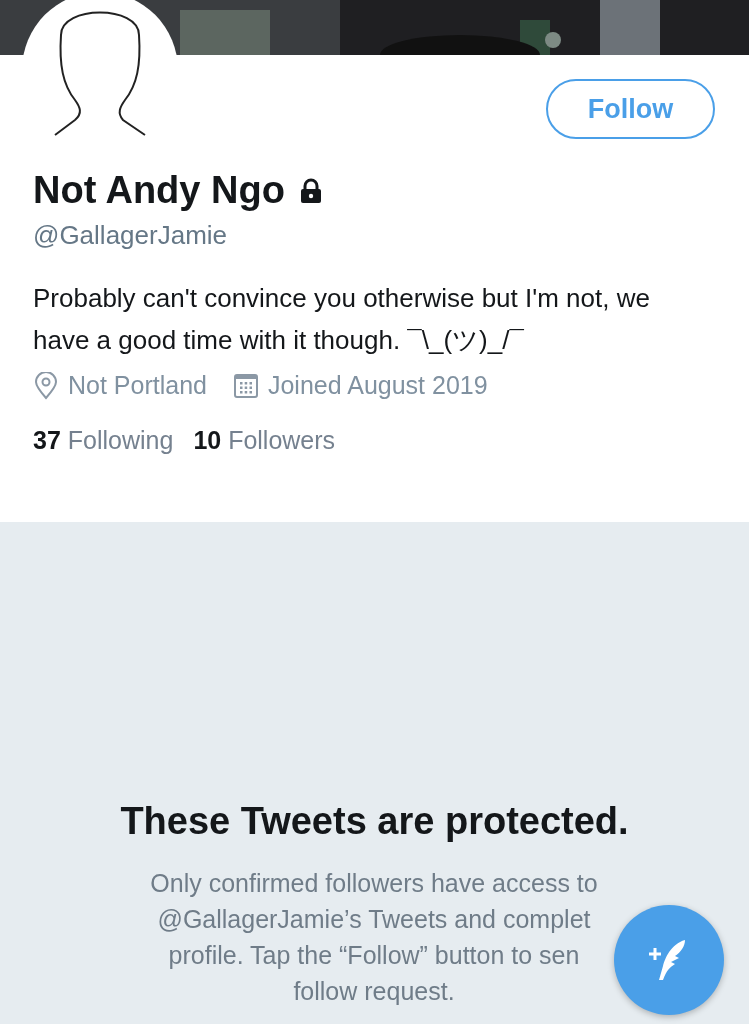 The image size is (749, 1024). Describe the element at coordinates (103, 440) in the screenshot. I see `stat-link: 37 Following` at that location.